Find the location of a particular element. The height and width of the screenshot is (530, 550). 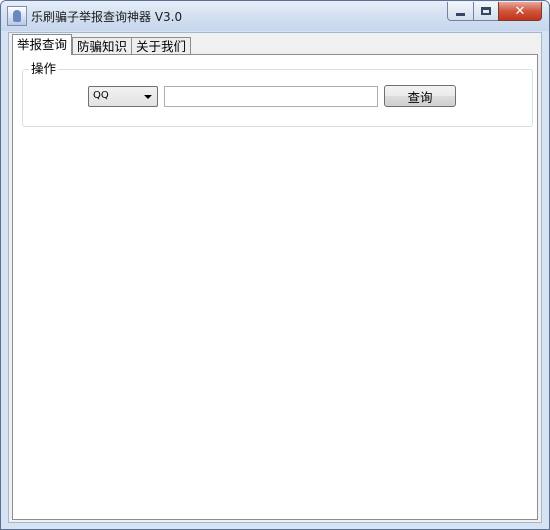

query-button: 查询 is located at coordinates (420, 96).